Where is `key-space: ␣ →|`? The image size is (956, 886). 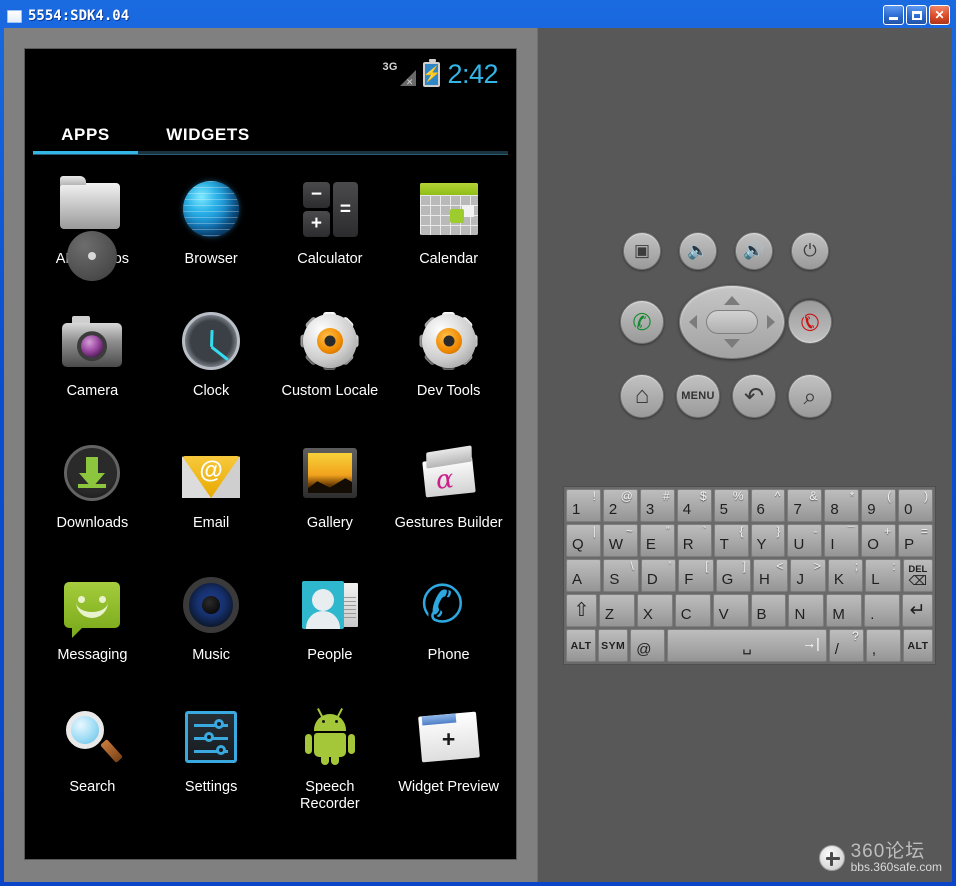 key-space: ␣ →| is located at coordinates (747, 645).